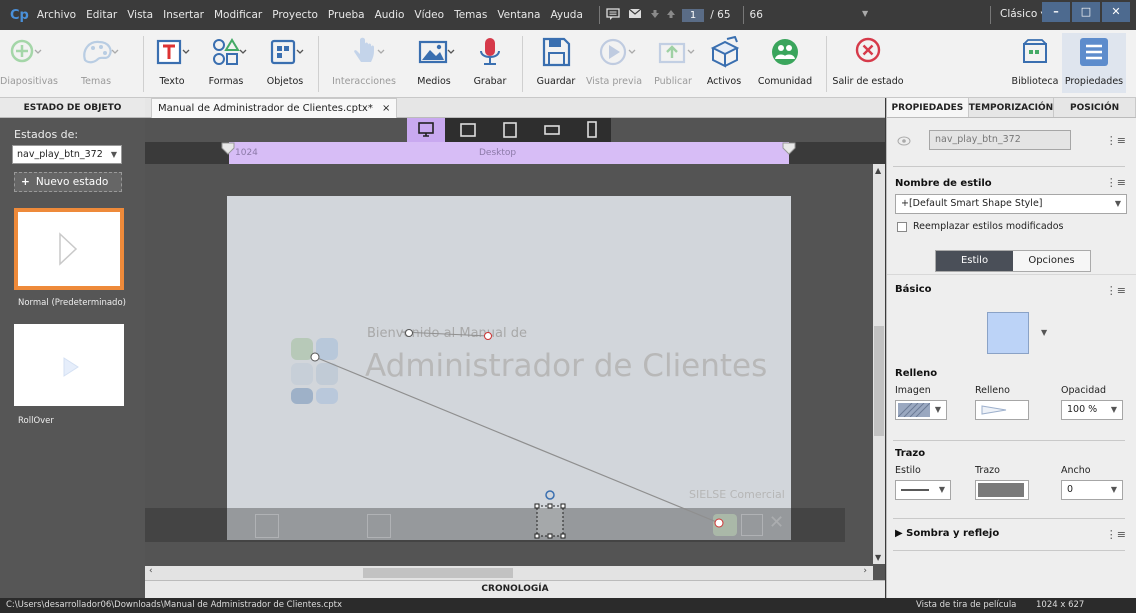  What do you see at coordinates (974, 261) in the screenshot?
I see `tab-style: Estilo` at bounding box center [974, 261].